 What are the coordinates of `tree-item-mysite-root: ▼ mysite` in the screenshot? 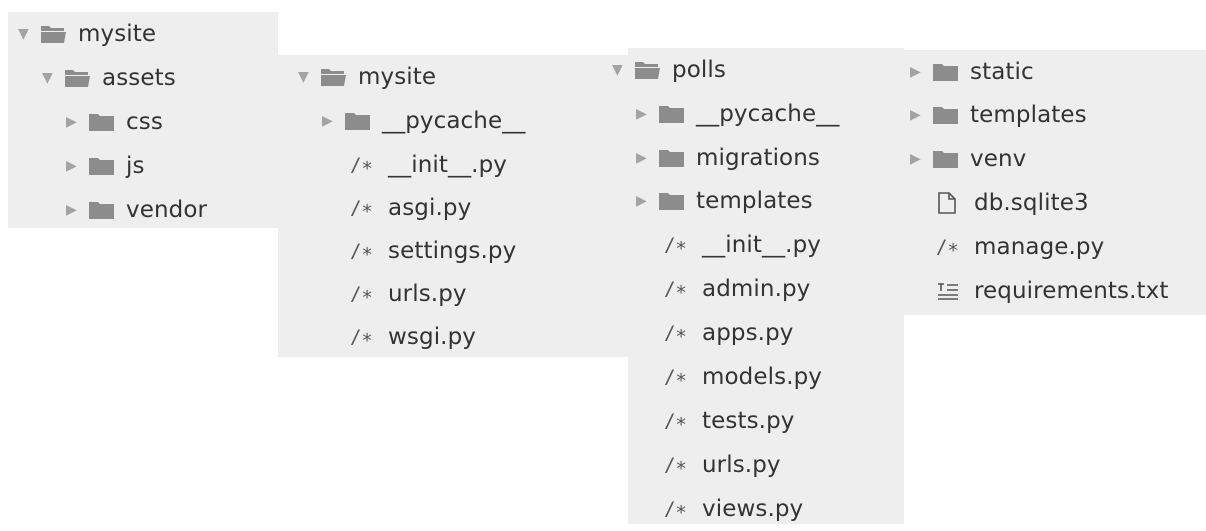 It's located at (87, 34).